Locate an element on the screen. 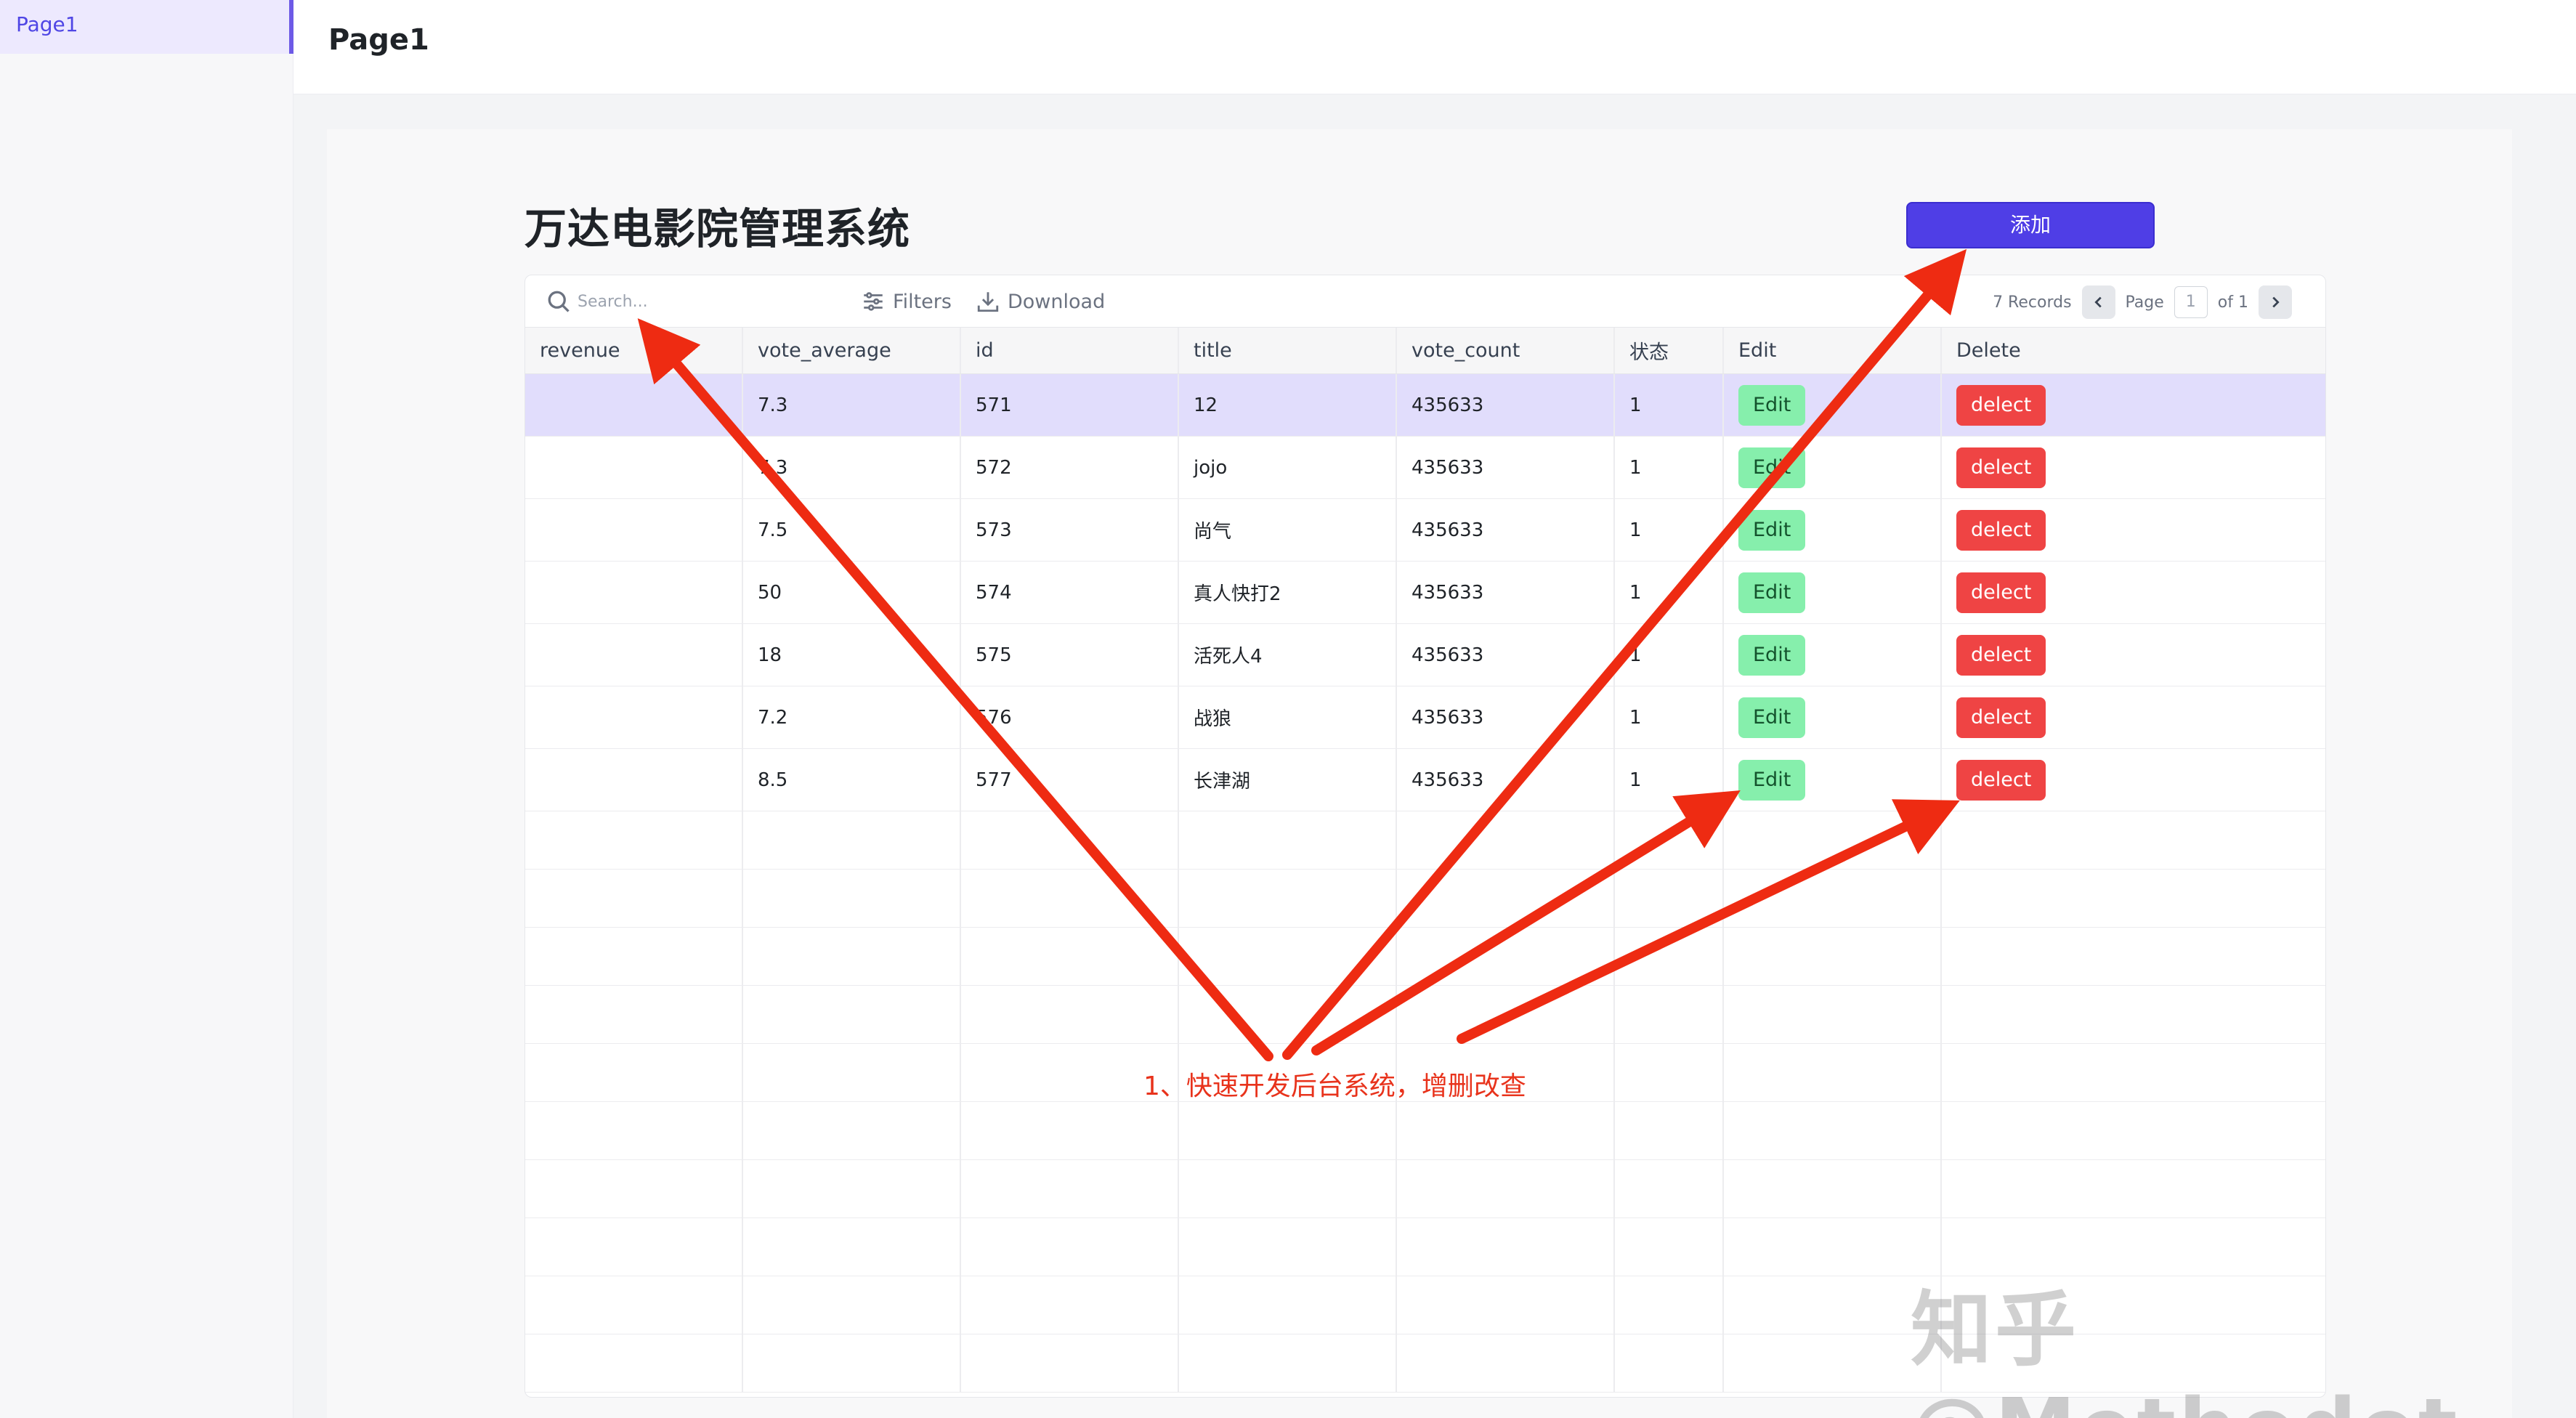 The height and width of the screenshot is (1418, 2576). cell-title: jojo is located at coordinates (1288, 467).